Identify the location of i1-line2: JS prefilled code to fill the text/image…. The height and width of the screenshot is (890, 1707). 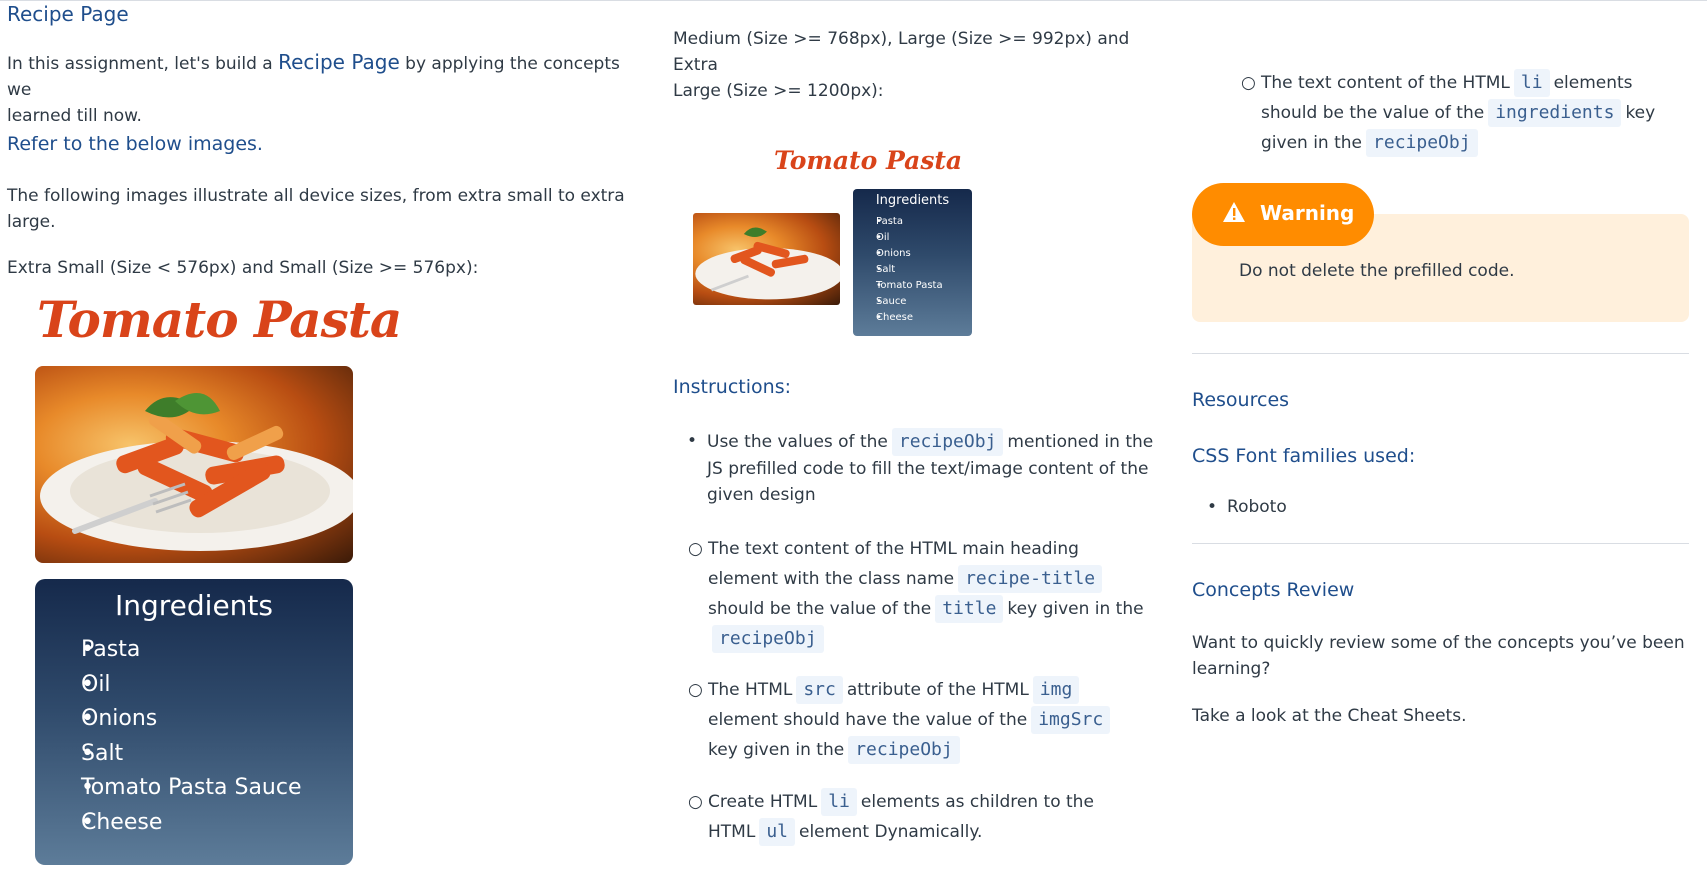
(928, 469).